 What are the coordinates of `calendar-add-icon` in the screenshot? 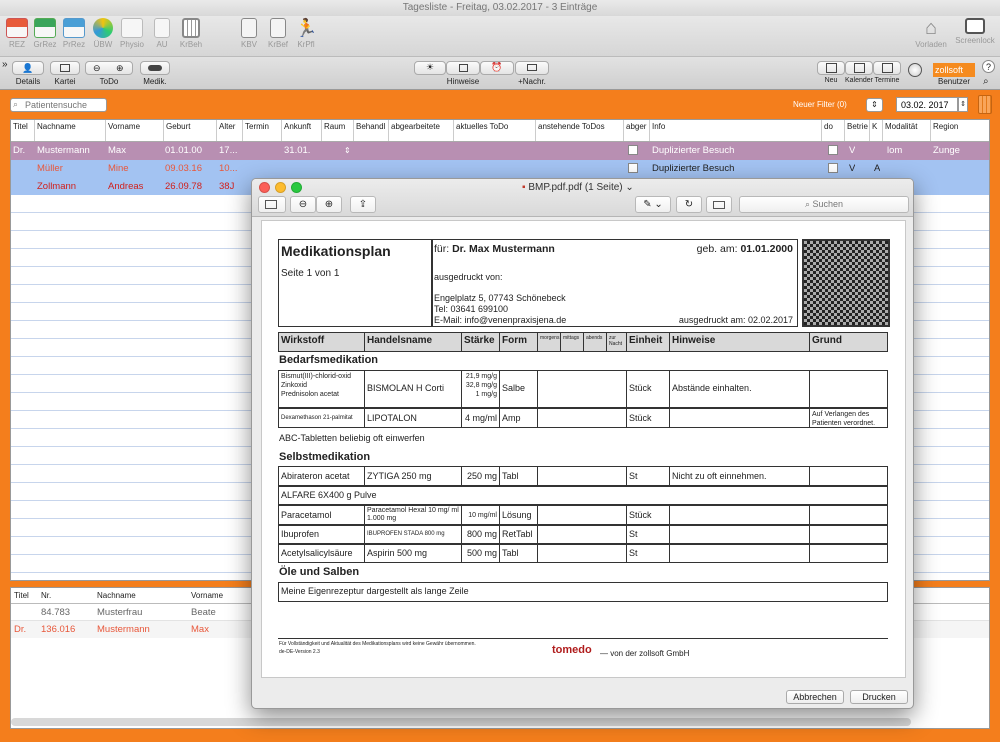 It's located at (831, 68).